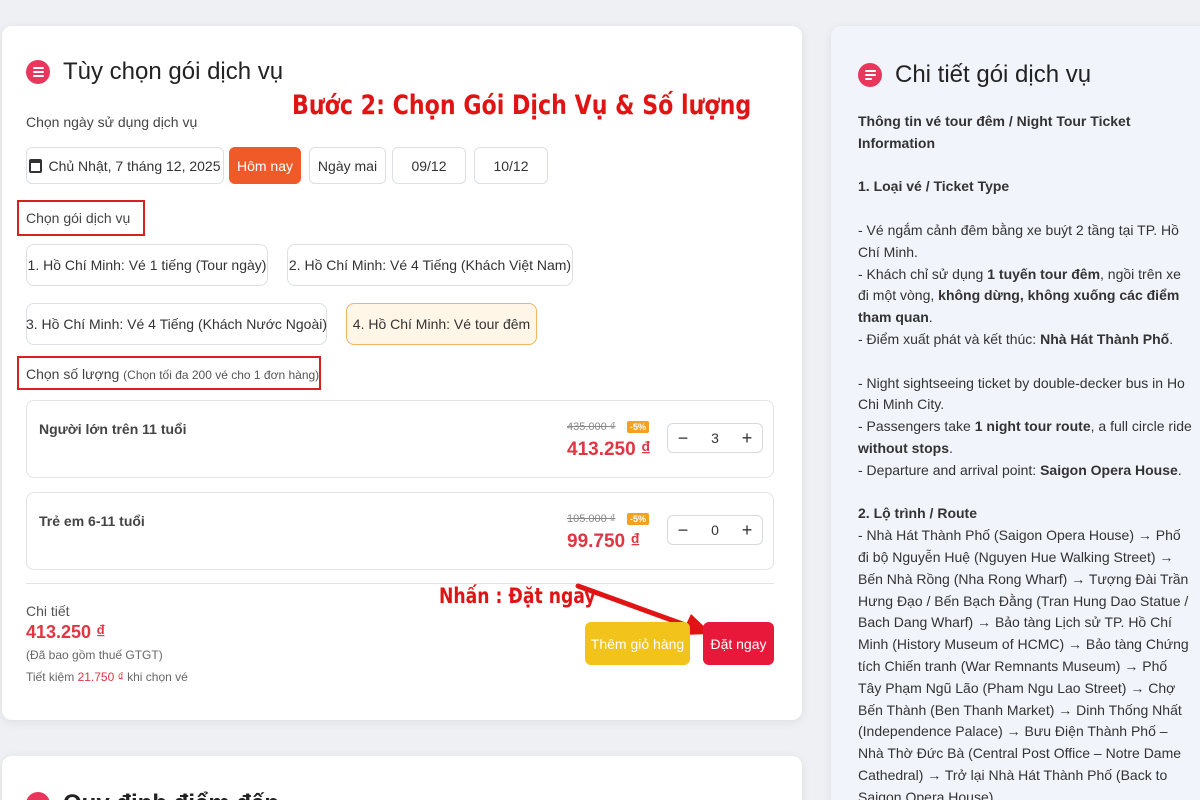 The height and width of the screenshot is (800, 1200). What do you see at coordinates (265, 165) in the screenshot?
I see `date-today-chip: Hôm nay` at bounding box center [265, 165].